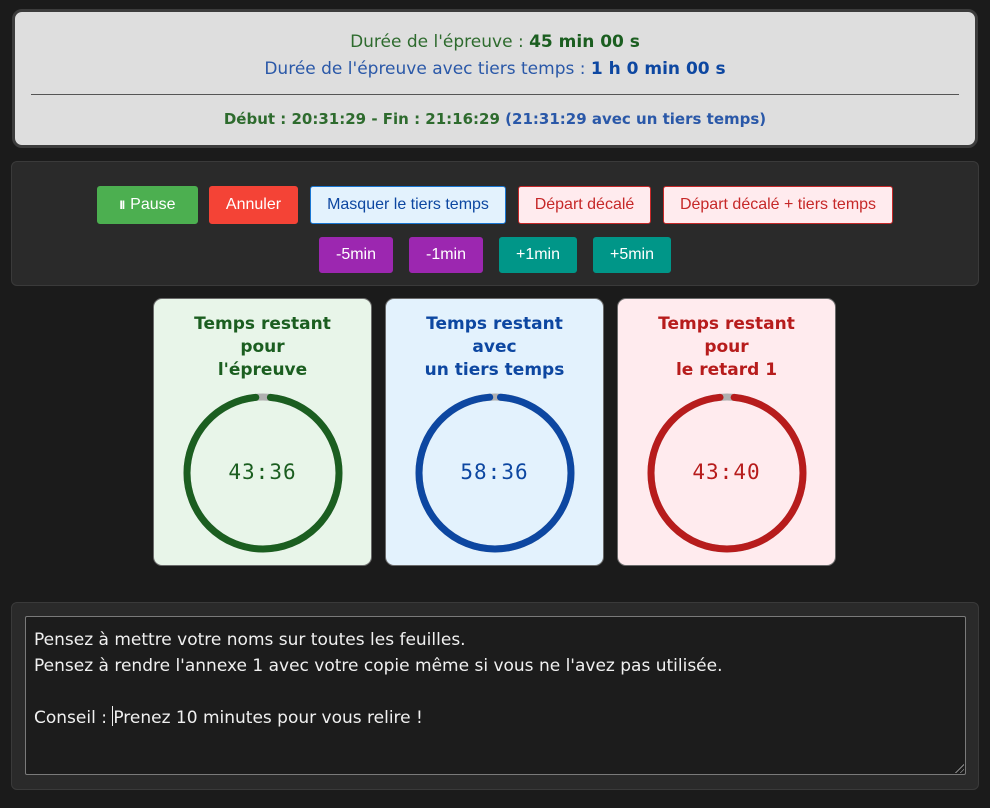 The height and width of the screenshot is (808, 990). What do you see at coordinates (494, 370) in the screenshot?
I see `timer-title-line: un tiers temps` at bounding box center [494, 370].